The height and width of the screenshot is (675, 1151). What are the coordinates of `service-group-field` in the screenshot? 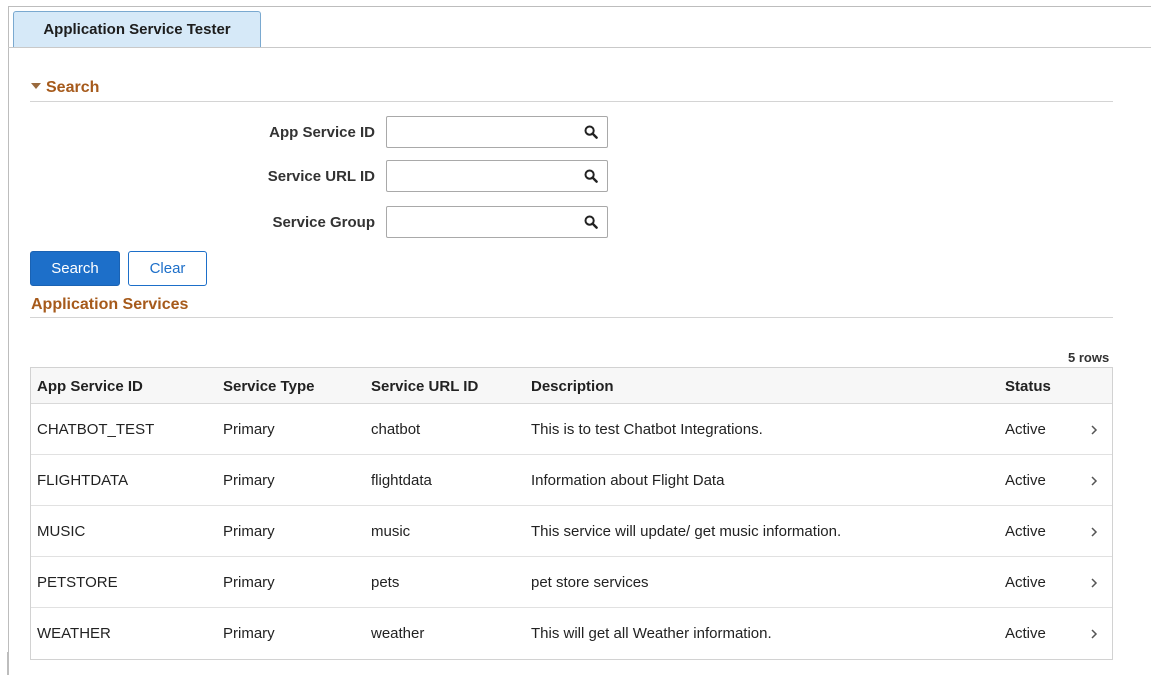 It's located at (497, 222).